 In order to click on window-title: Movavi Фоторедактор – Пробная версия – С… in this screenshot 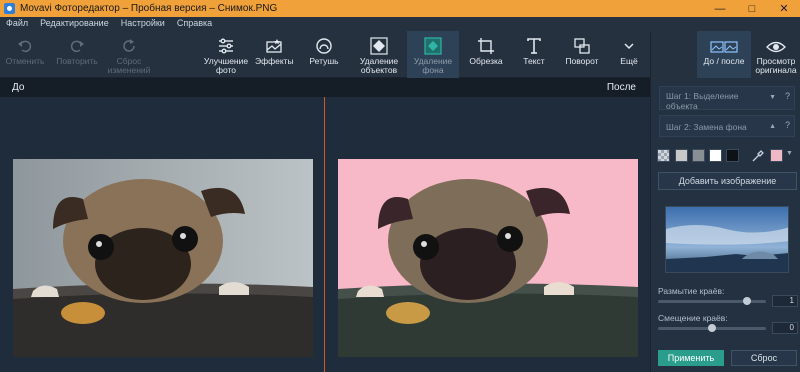, I will do `click(149, 8)`.